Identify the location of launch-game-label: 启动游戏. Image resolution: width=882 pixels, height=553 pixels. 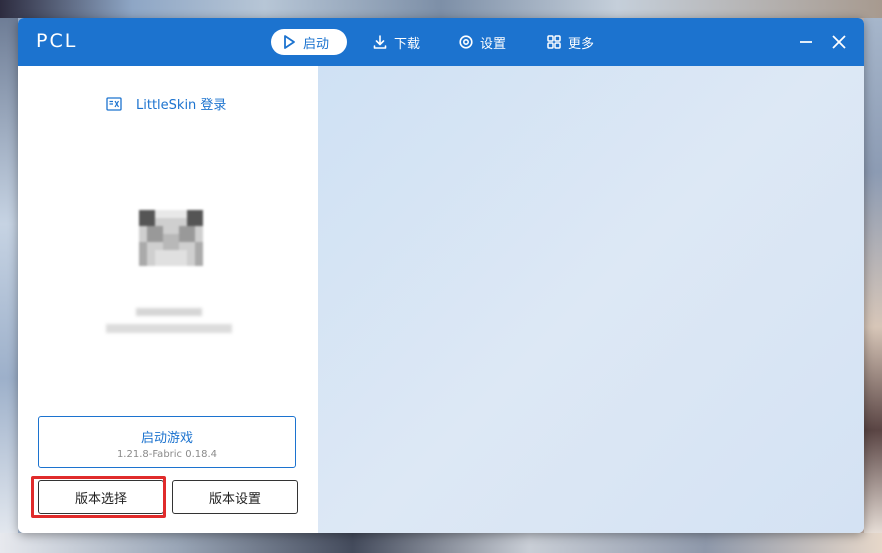
(166, 438).